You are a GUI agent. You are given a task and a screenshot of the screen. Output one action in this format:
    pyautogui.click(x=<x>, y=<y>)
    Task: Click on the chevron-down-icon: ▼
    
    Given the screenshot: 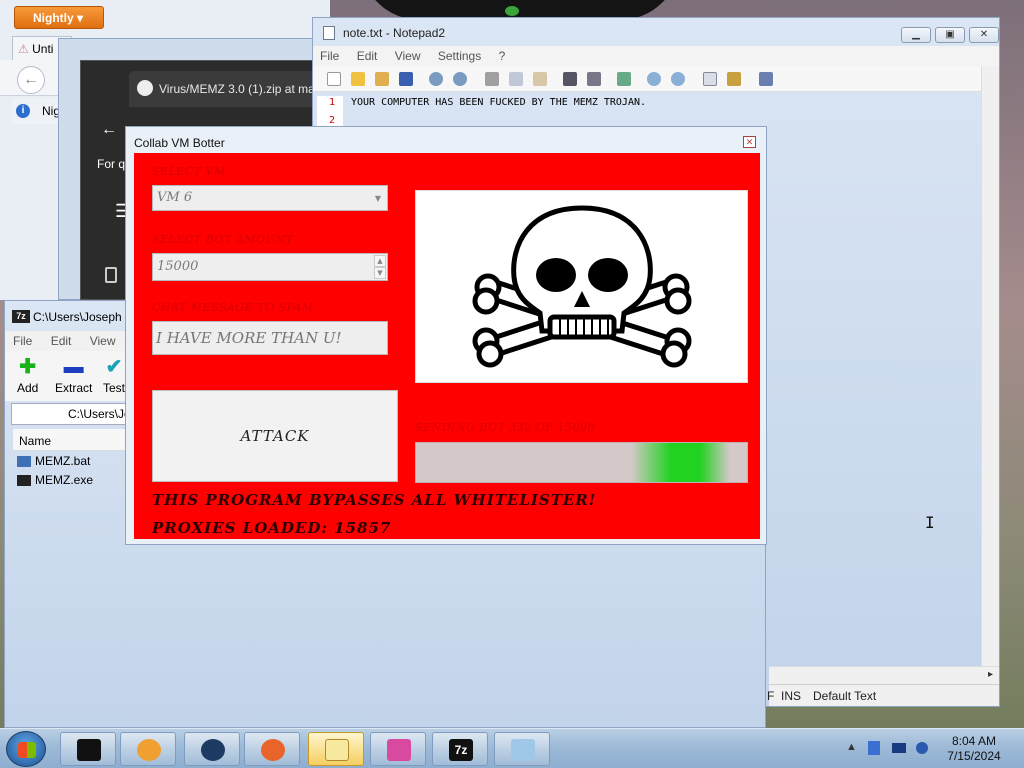 What is the action you would take?
    pyautogui.click(x=377, y=198)
    